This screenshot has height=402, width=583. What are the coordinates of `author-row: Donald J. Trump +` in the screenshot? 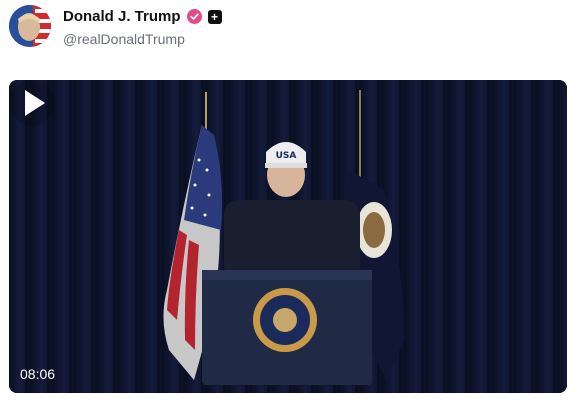 It's located at (142, 16).